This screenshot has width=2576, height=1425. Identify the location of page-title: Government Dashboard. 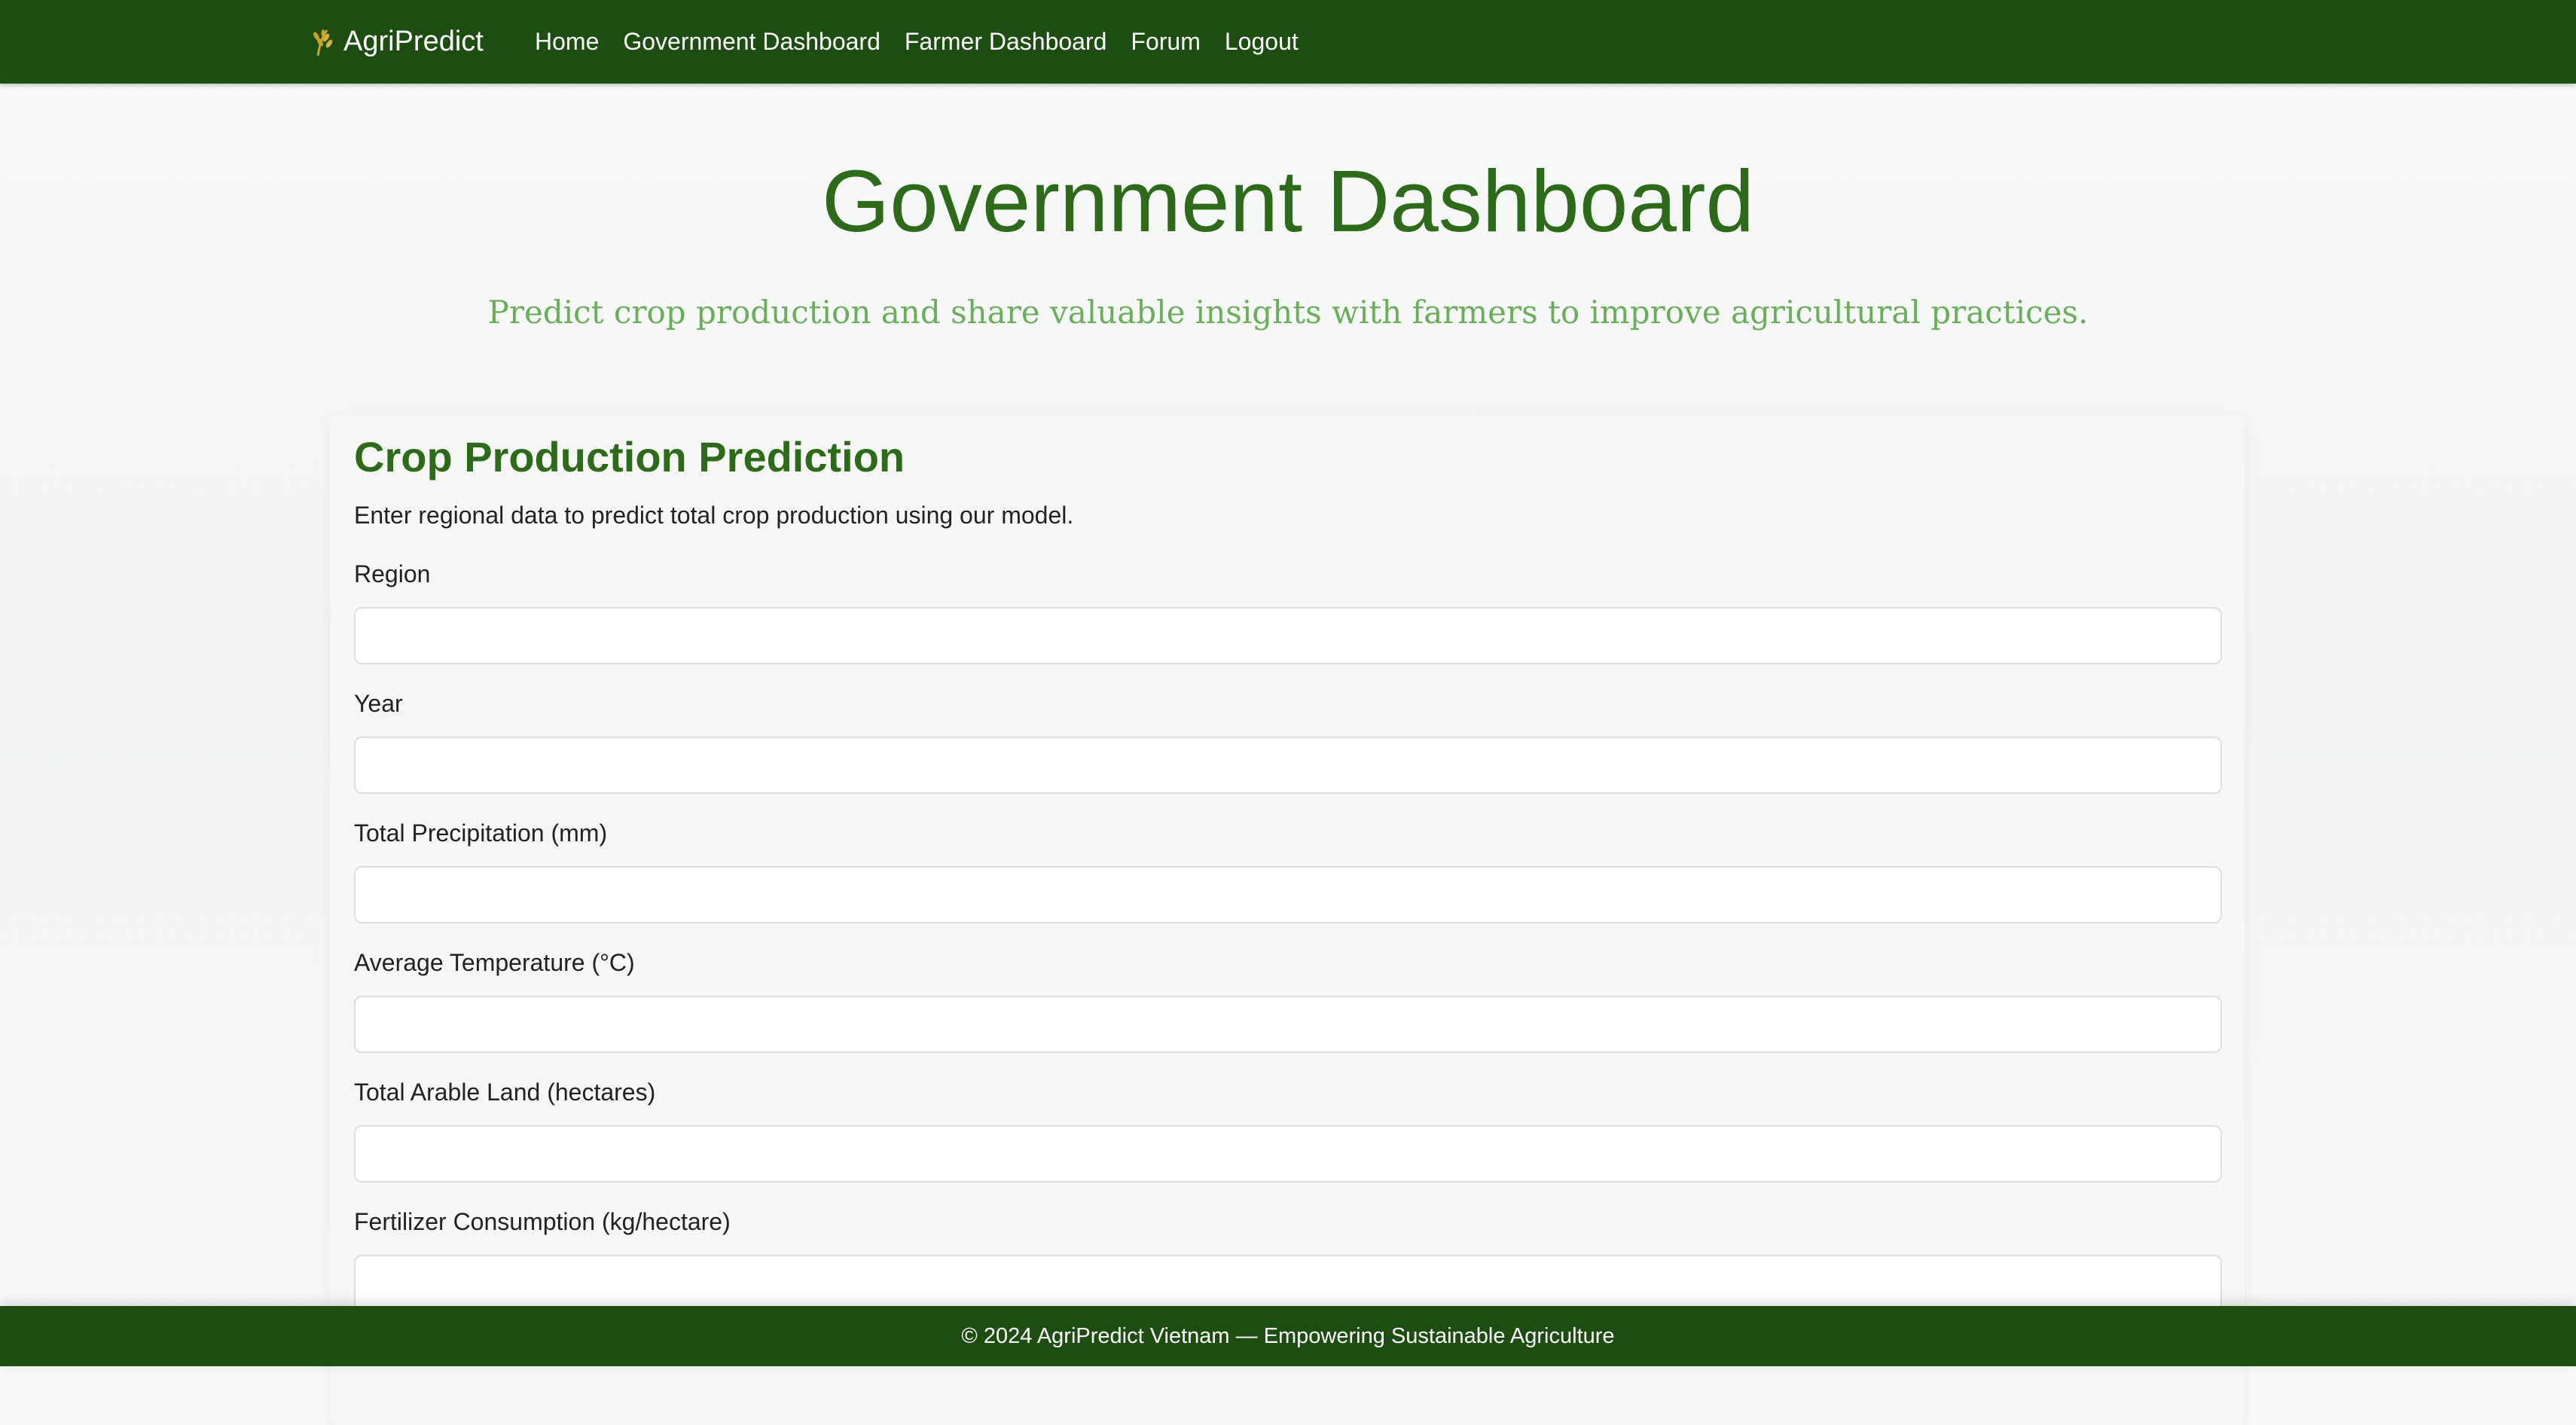
(1288, 201).